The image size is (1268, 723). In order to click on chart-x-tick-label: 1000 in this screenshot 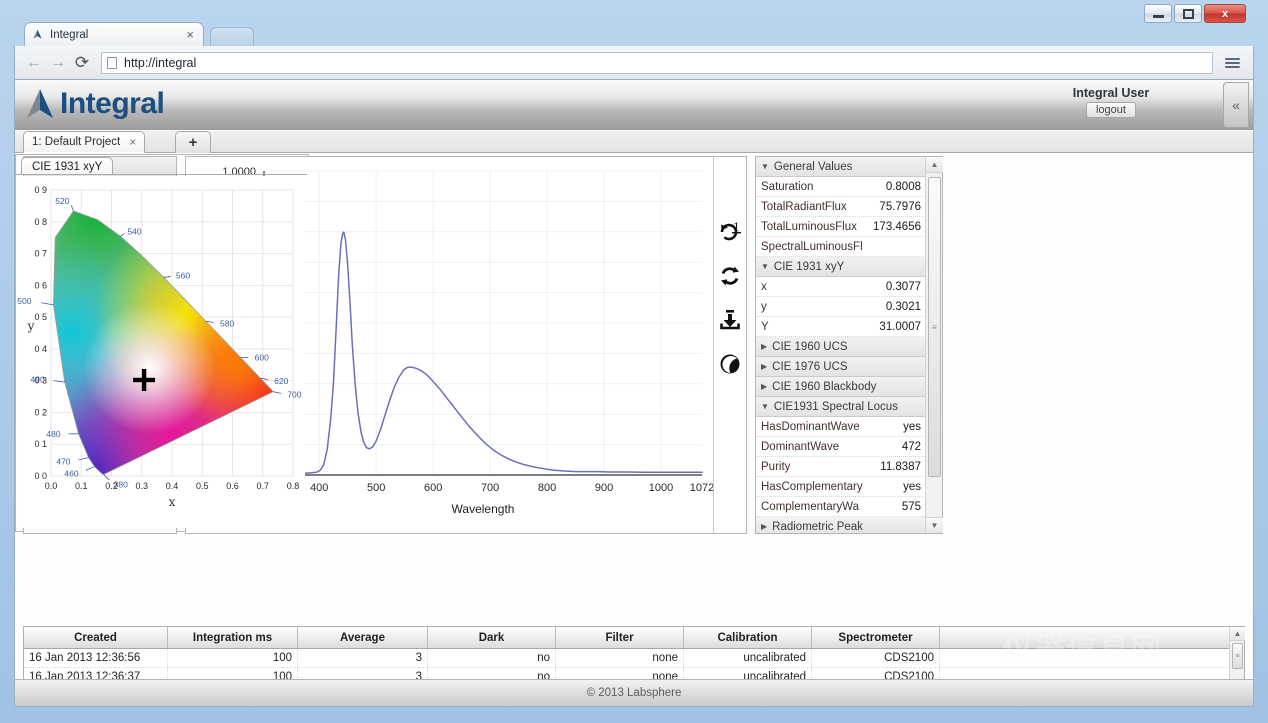, I will do `click(661, 488)`.